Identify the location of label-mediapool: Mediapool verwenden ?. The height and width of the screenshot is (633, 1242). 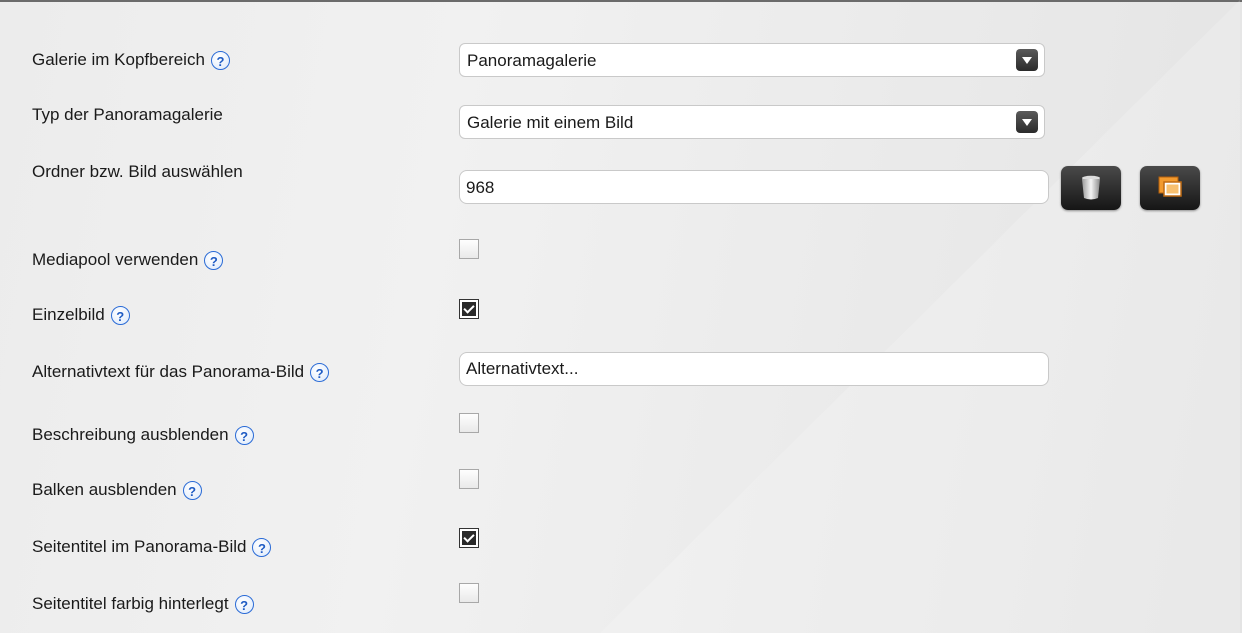
(128, 260).